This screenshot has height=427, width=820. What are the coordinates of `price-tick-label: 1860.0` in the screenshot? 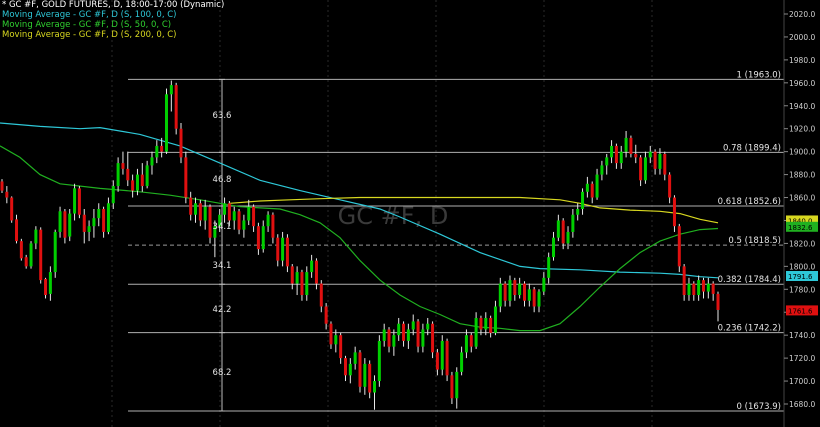 It's located at (802, 198).